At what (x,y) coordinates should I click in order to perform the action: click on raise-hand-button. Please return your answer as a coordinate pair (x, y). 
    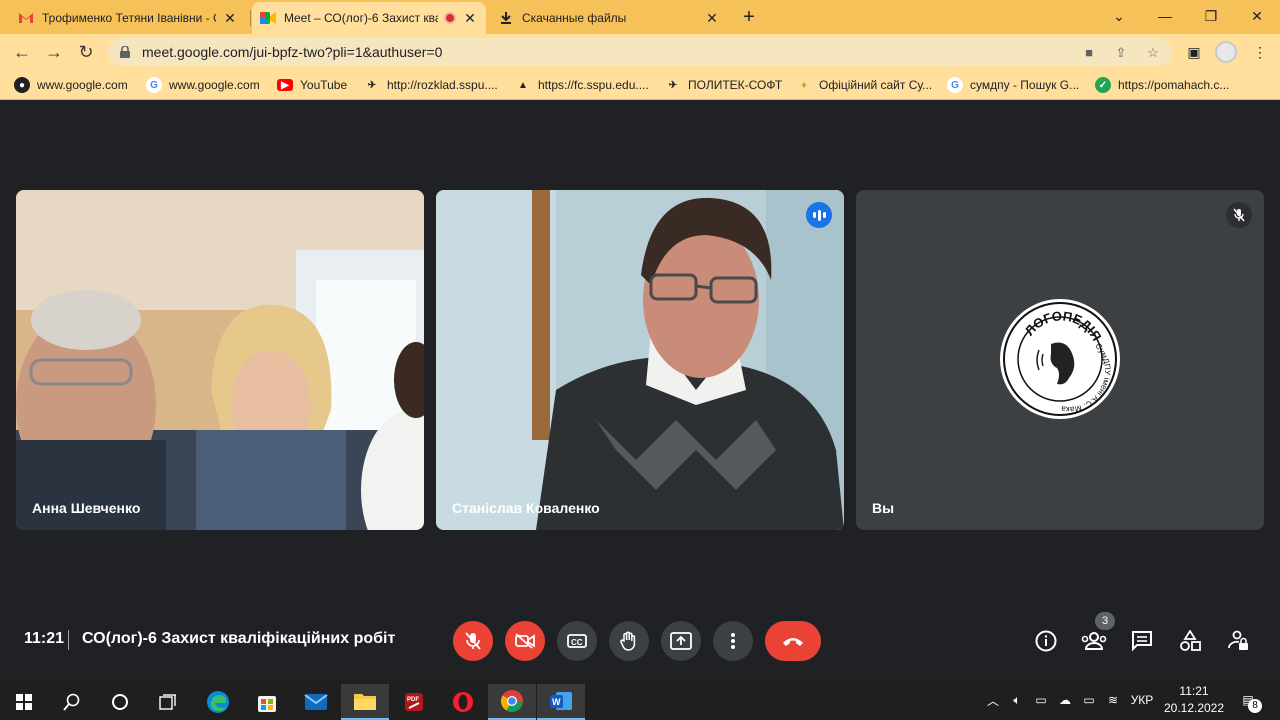
    Looking at the image, I should click on (629, 641).